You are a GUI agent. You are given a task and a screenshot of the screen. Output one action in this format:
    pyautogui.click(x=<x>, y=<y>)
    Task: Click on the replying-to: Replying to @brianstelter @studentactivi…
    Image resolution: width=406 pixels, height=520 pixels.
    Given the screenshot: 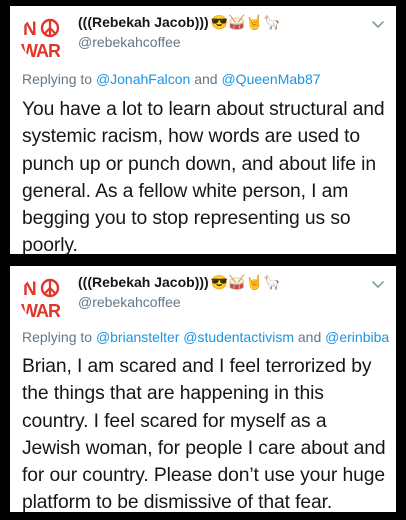 What is the action you would take?
    pyautogui.click(x=206, y=337)
    